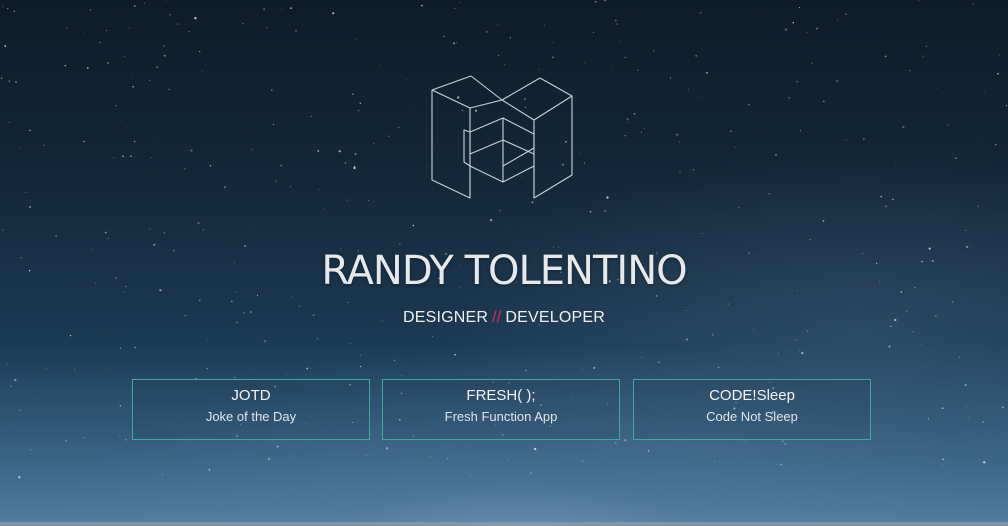 The height and width of the screenshot is (526, 1008). Describe the element at coordinates (445, 317) in the screenshot. I see `tagline-designer: DESIGNER` at that location.